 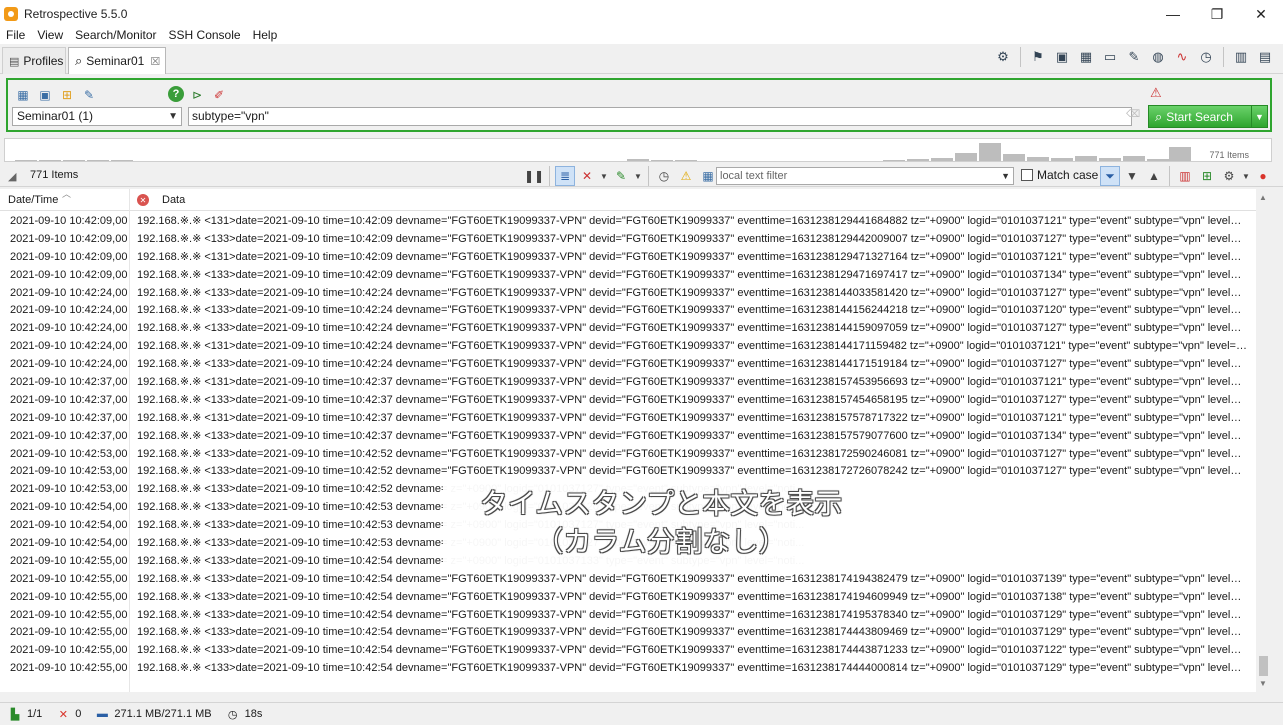 I want to click on arrow-down-icon: ▼, so click(x=1132, y=176).